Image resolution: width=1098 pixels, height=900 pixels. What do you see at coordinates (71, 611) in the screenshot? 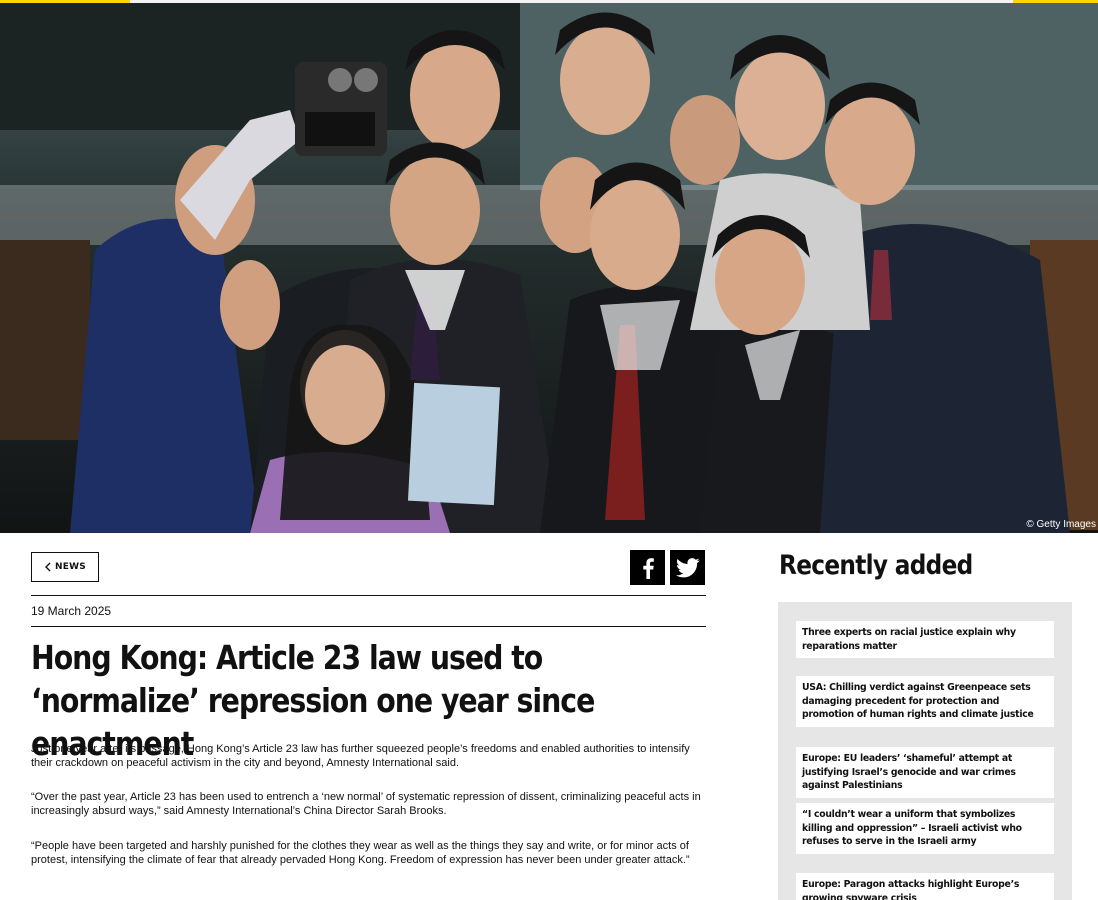
I see `article-date: 19 March 2025` at bounding box center [71, 611].